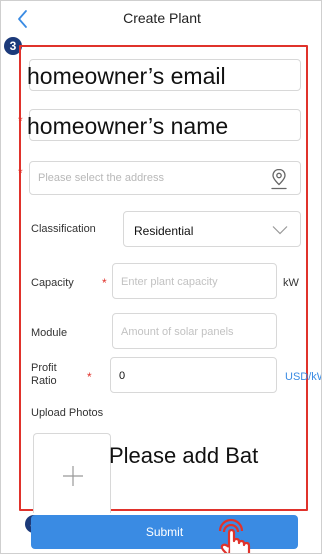 The image size is (322, 554). Describe the element at coordinates (303, 377) in the screenshot. I see `profit-ratio-unit: USD/kWh` at that location.